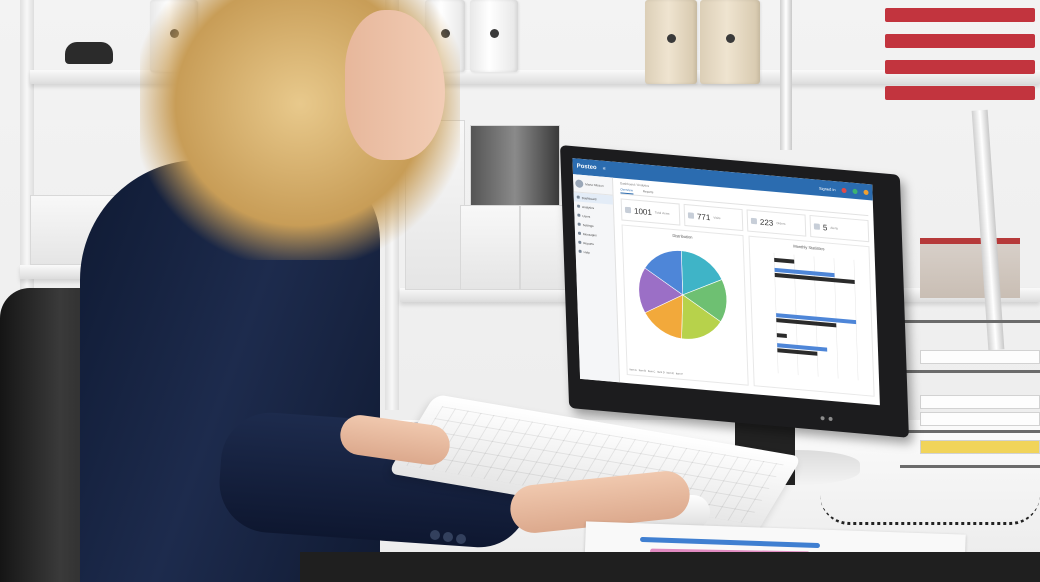  Describe the element at coordinates (670, 567) in the screenshot. I see `desk-edge` at that location.